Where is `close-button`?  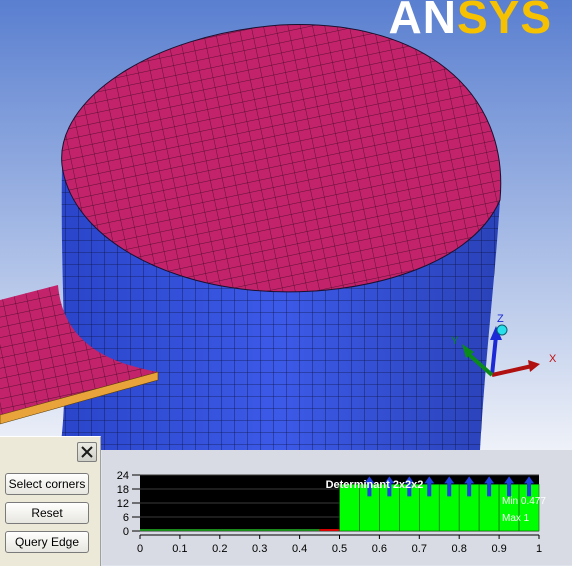
close-button is located at coordinates (87, 452).